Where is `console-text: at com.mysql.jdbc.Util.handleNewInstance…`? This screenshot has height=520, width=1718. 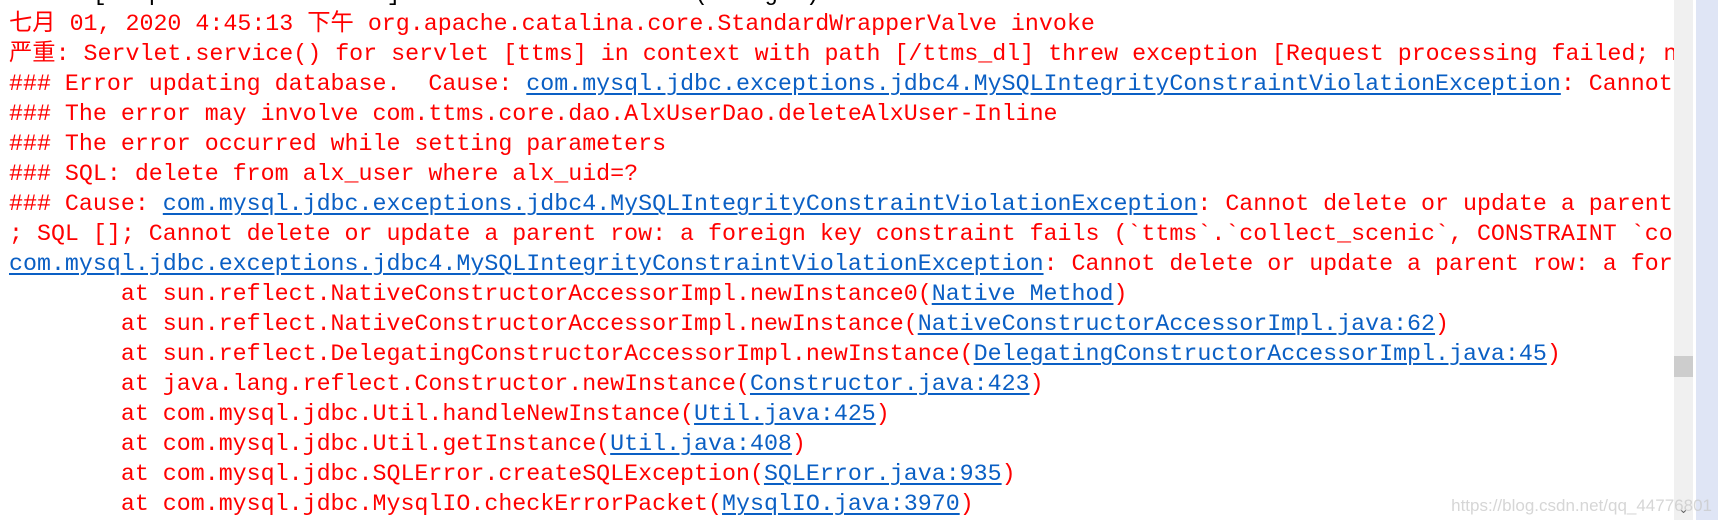 console-text: at com.mysql.jdbc.Util.handleNewInstance… is located at coordinates (352, 414).